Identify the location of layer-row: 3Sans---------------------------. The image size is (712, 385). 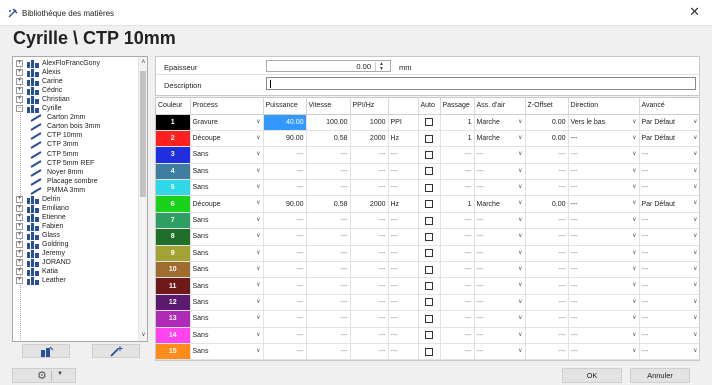
(427, 155).